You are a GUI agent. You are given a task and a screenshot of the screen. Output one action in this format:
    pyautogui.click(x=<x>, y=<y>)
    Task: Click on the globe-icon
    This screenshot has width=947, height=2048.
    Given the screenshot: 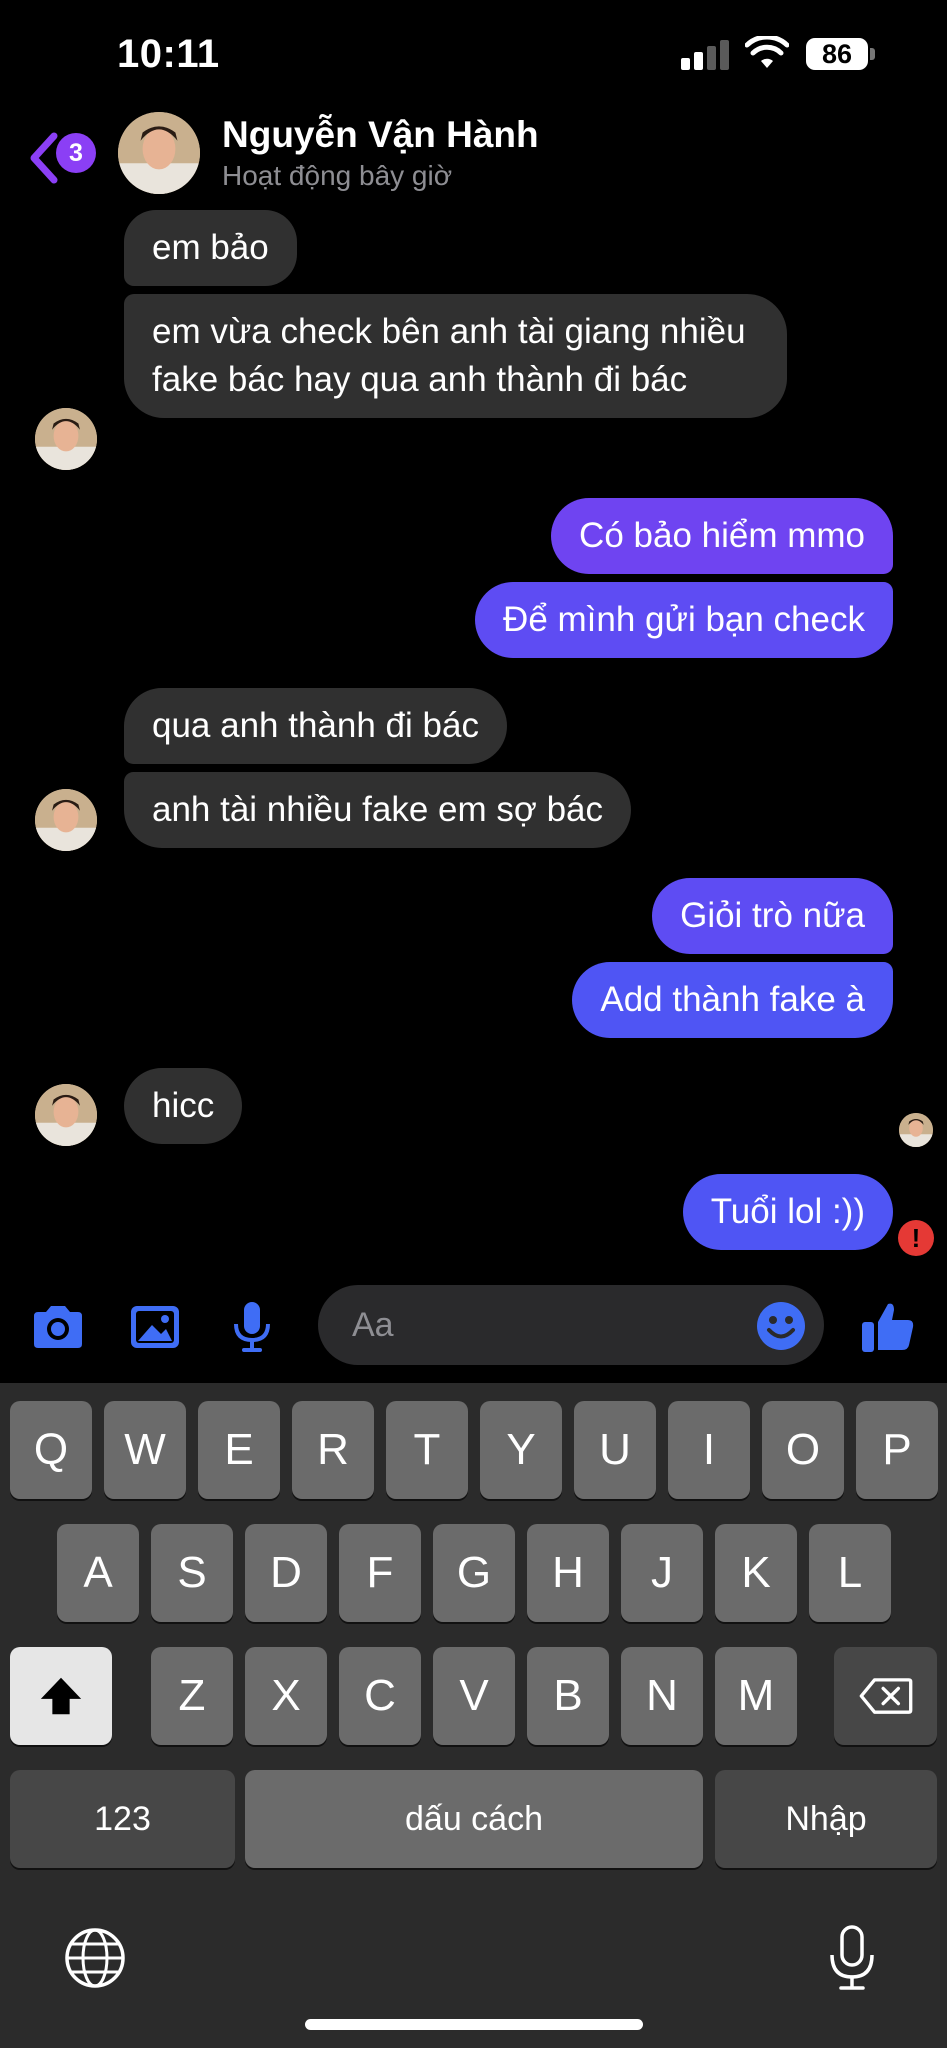 What is the action you would take?
    pyautogui.click(x=95, y=1958)
    